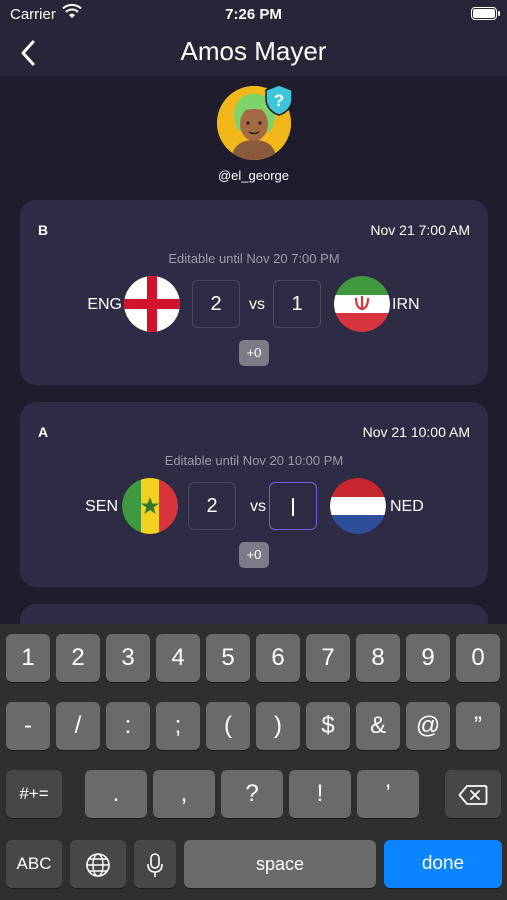  What do you see at coordinates (278, 658) in the screenshot?
I see `key-6: 6` at bounding box center [278, 658].